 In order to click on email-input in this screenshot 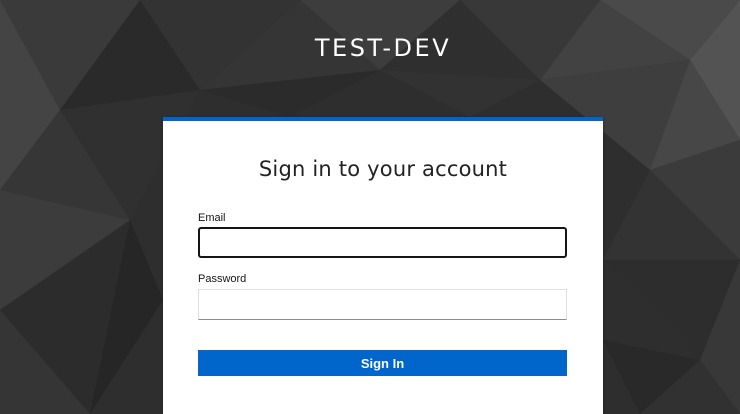, I will do `click(382, 242)`.